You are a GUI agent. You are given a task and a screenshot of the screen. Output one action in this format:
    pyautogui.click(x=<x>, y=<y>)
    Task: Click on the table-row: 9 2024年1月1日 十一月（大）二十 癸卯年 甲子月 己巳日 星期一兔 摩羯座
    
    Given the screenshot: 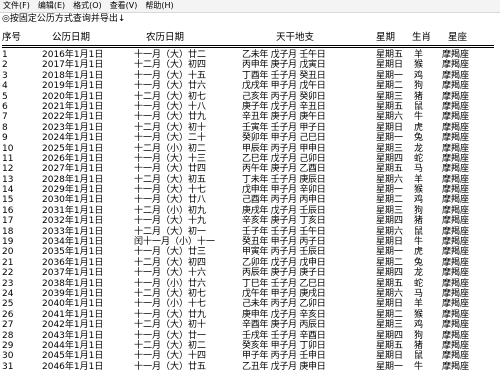 What is the action you would take?
    pyautogui.click(x=250, y=138)
    